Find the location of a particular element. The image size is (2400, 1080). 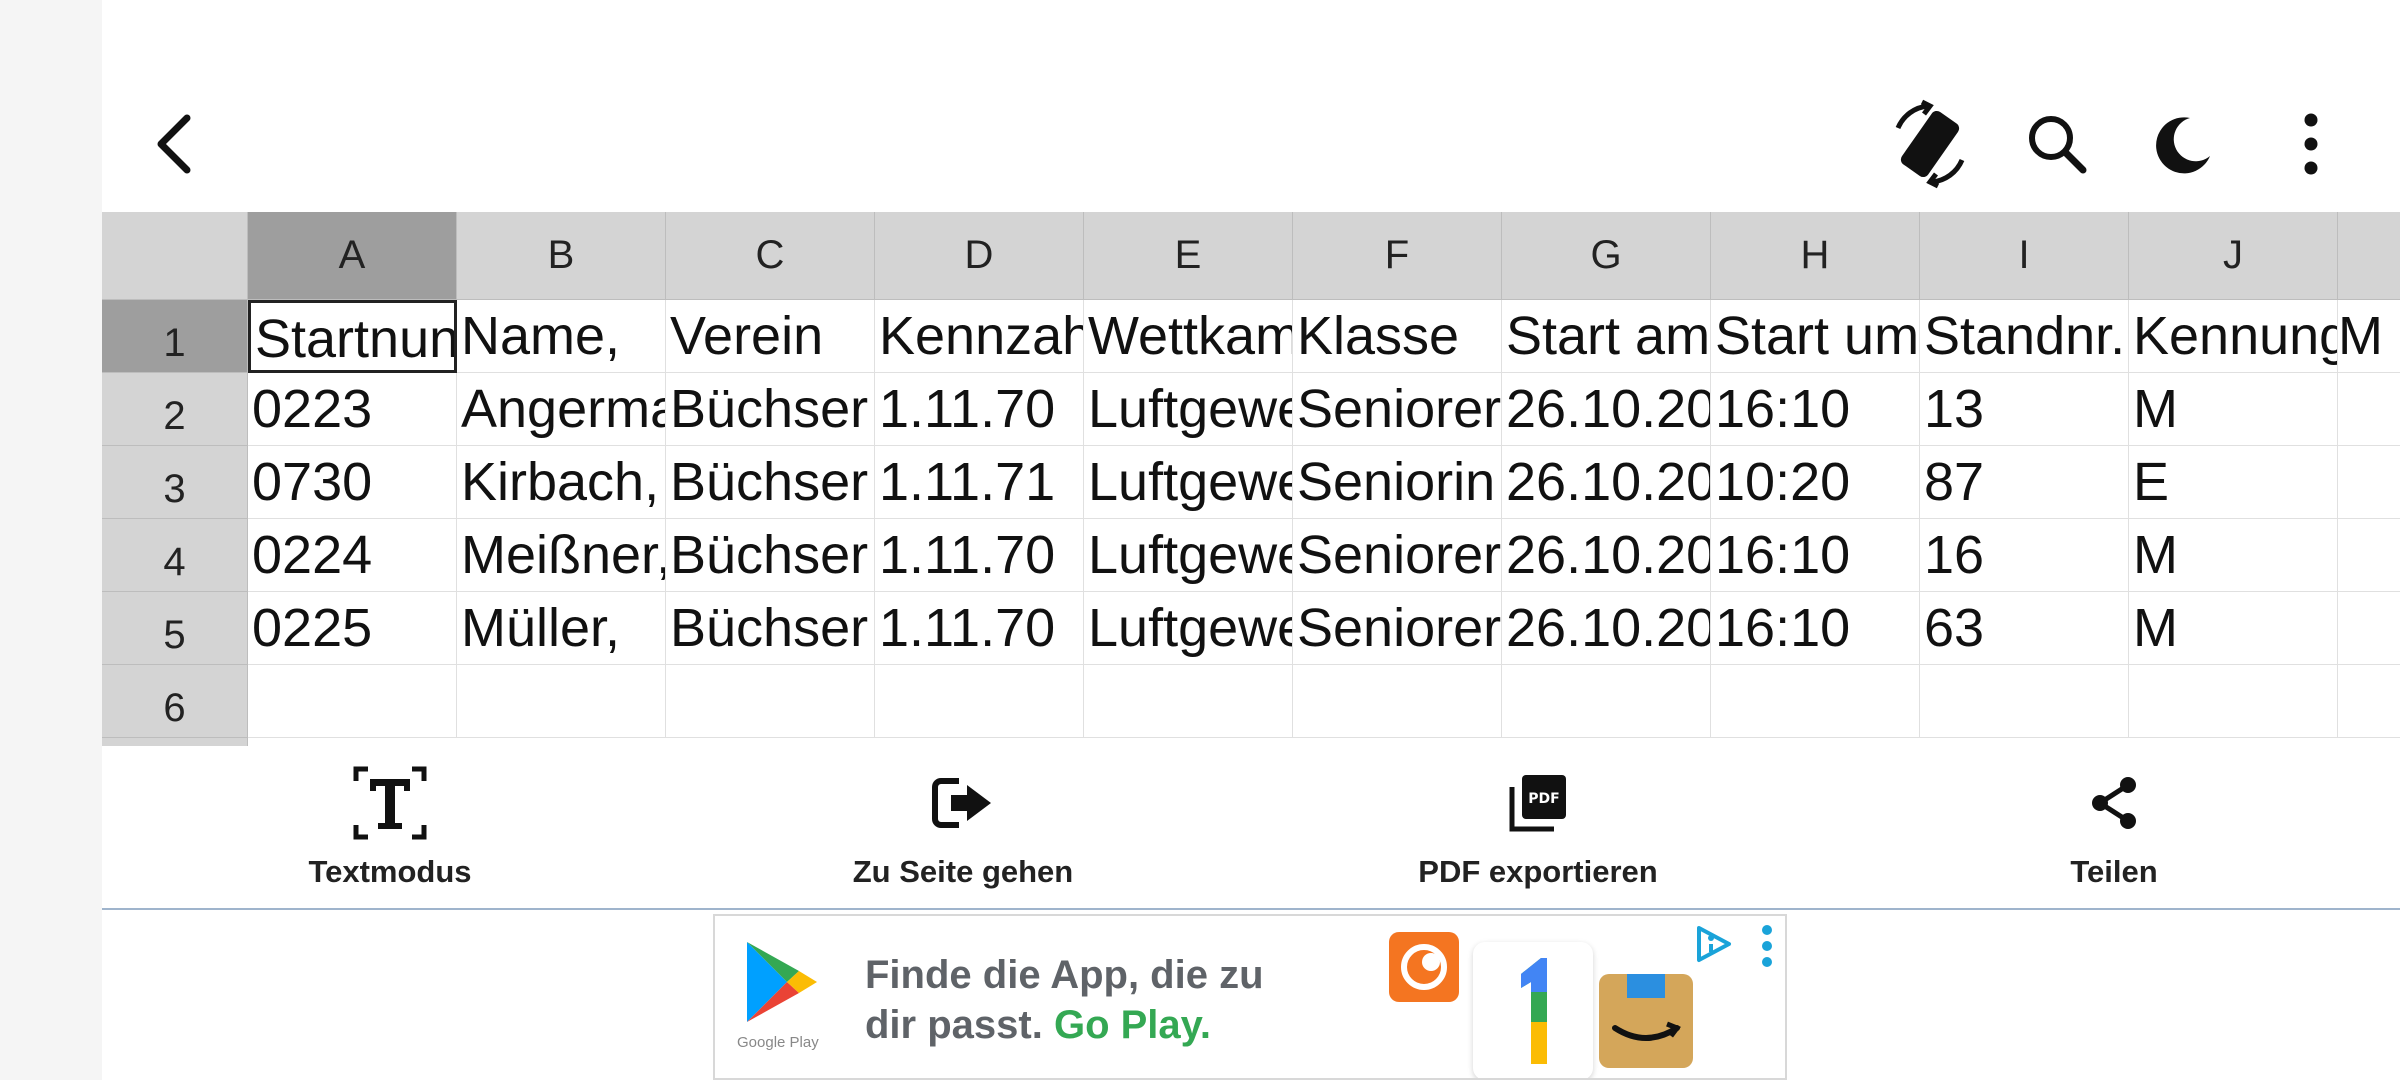

cell-c1: Verein is located at coordinates (770, 336).